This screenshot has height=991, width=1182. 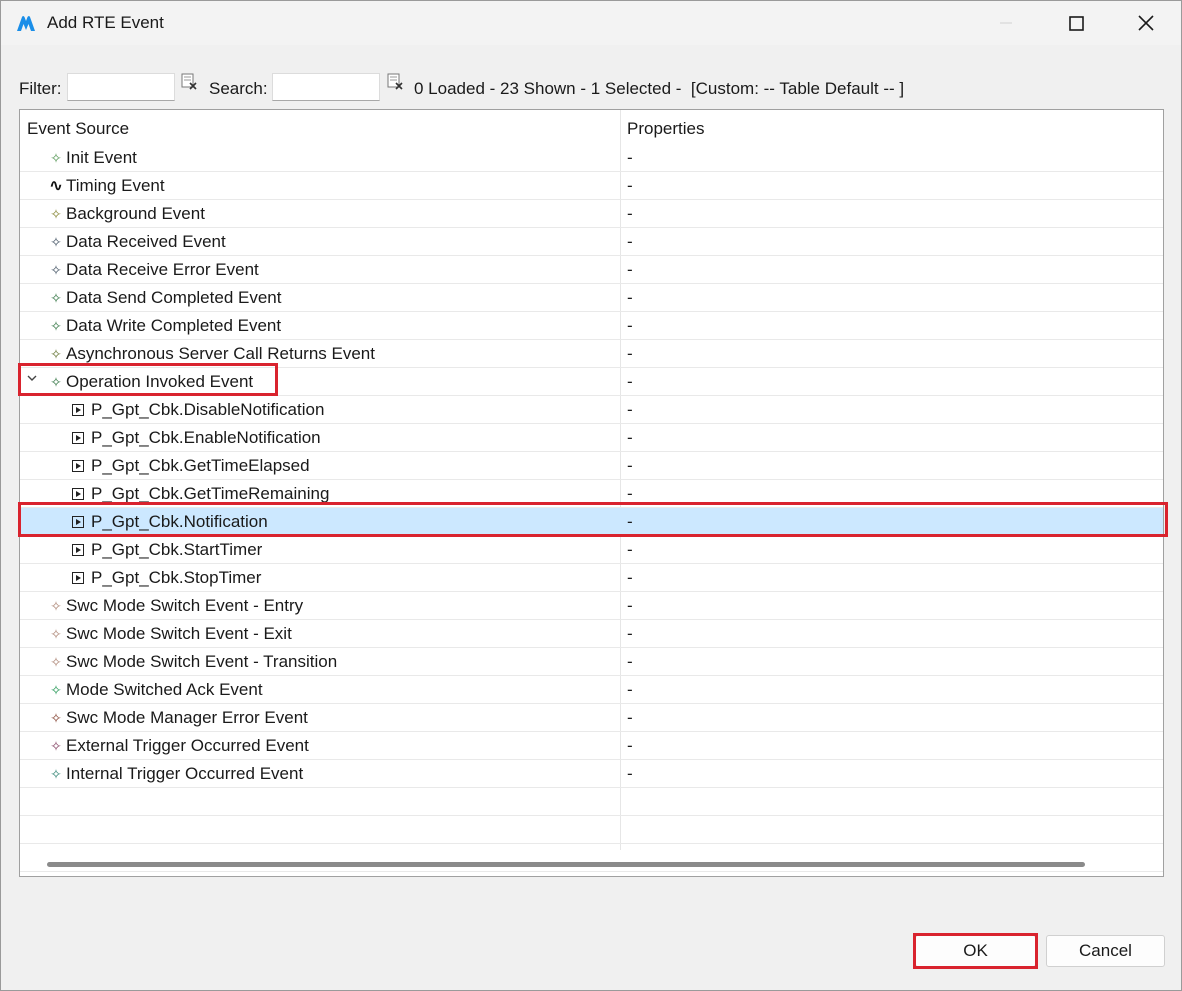 I want to click on event-source-cell: ✧ Swc Mode Manager Error Event, so click(x=178, y=718).